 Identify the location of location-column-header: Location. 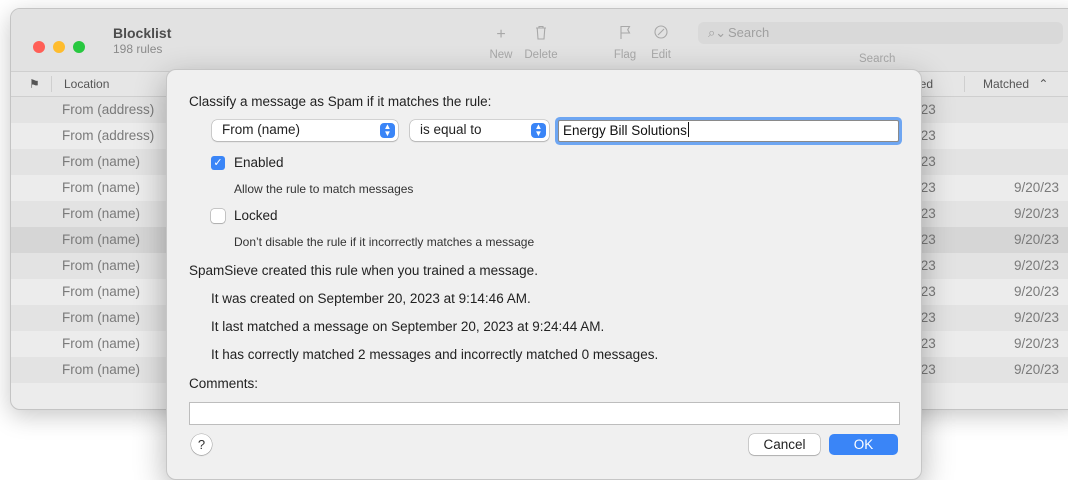
(86, 84).